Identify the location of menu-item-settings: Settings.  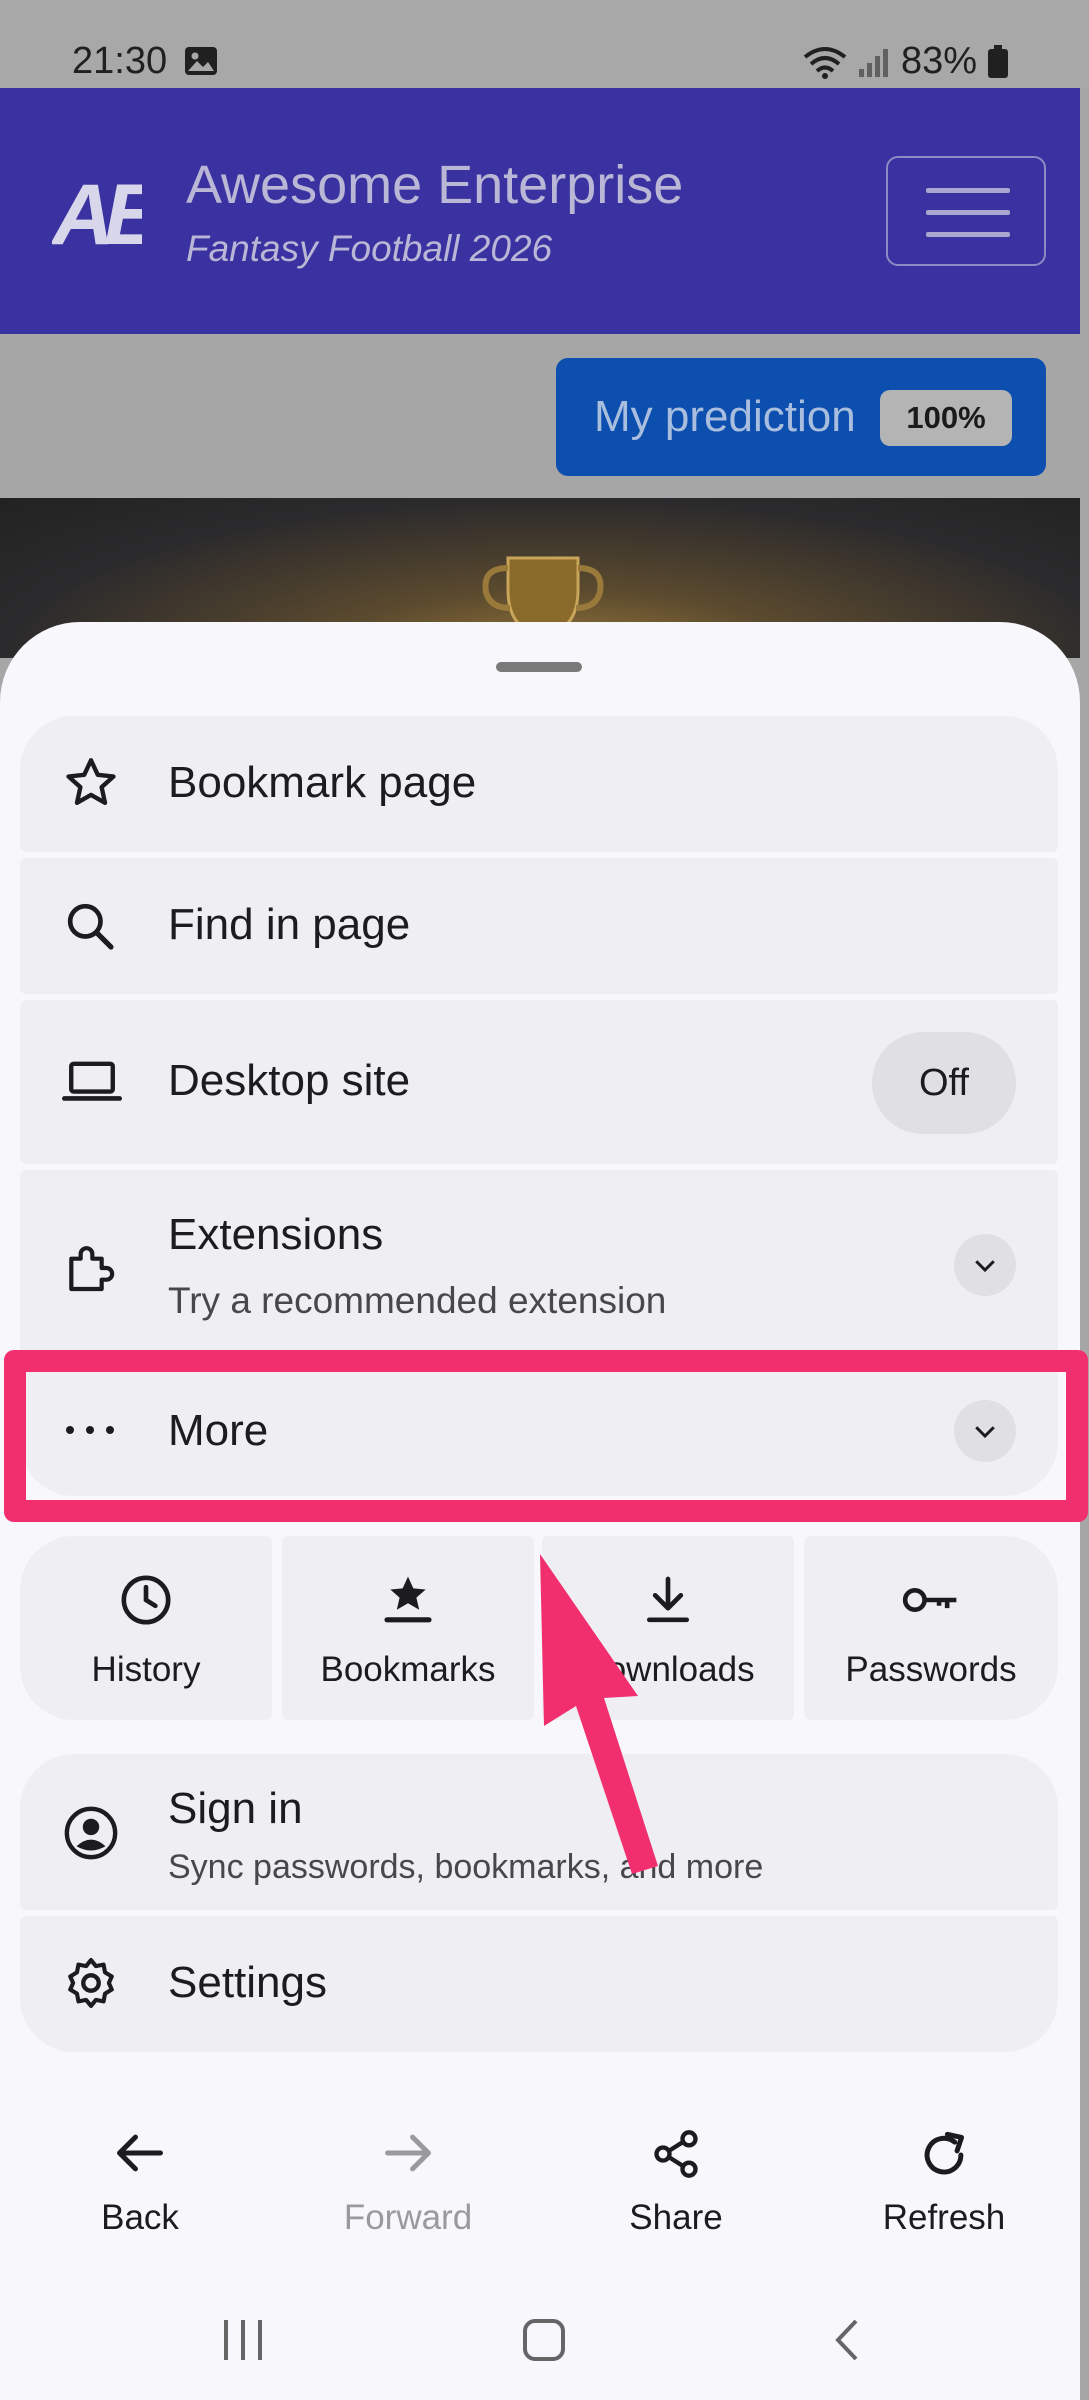
(539, 1984).